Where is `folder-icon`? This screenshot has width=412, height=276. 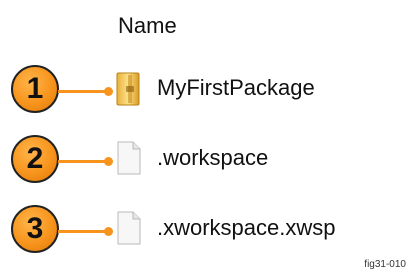 folder-icon is located at coordinates (128, 89).